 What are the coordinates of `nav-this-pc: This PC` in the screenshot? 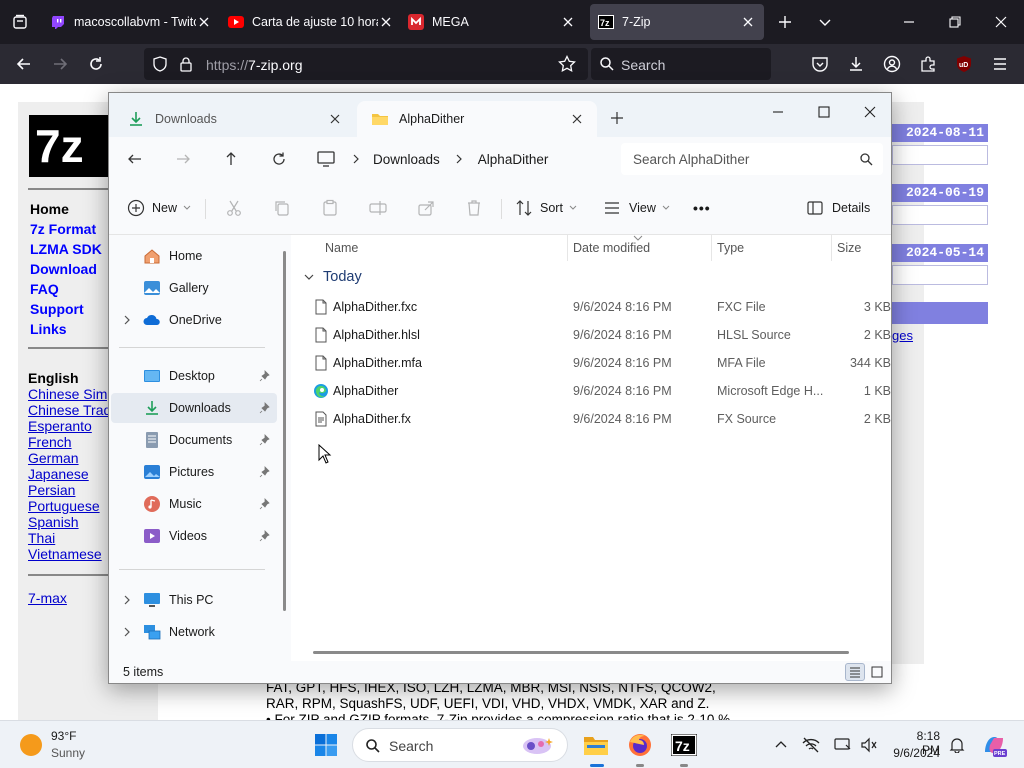 It's located at (194, 600).